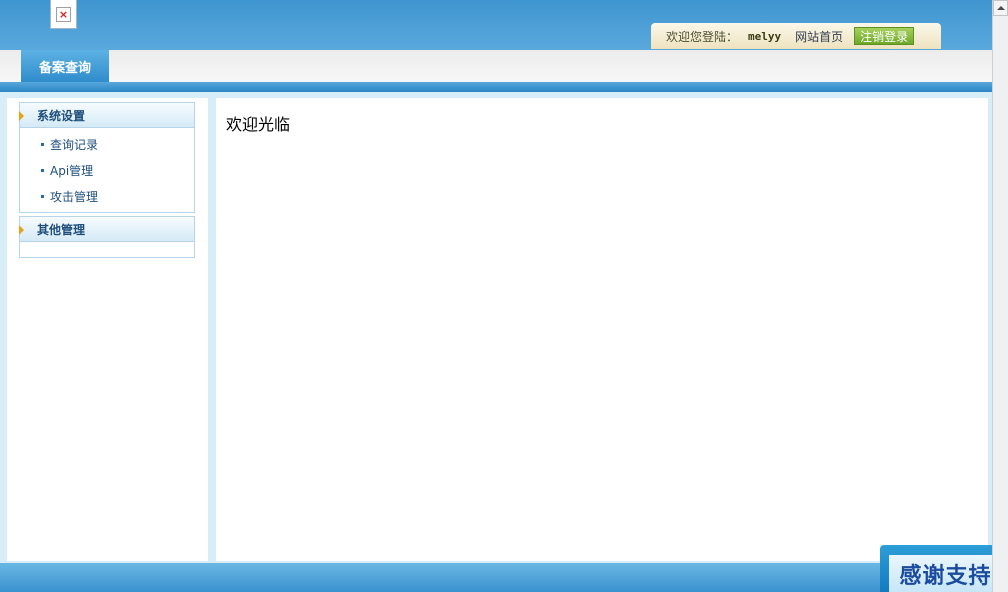 The image size is (1008, 592). What do you see at coordinates (107, 196) in the screenshot?
I see `menu-item-attack-management: 攻击管理` at bounding box center [107, 196].